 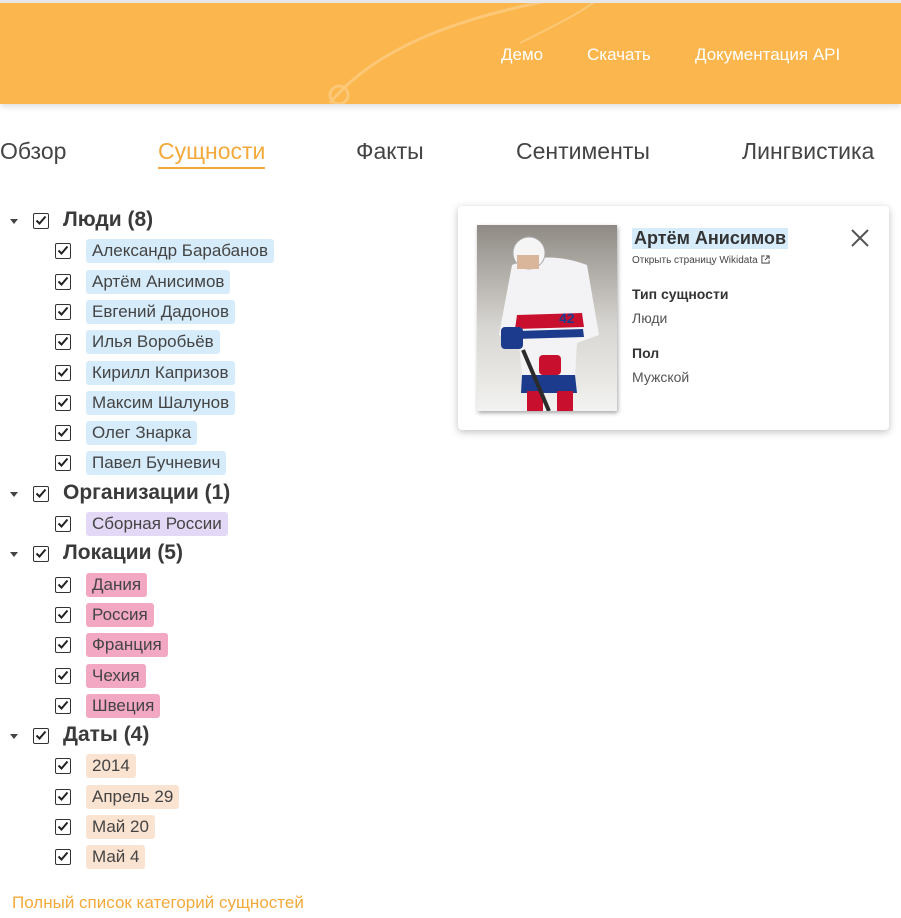 What do you see at coordinates (619, 55) in the screenshot?
I see `nav-download-link: Скачать` at bounding box center [619, 55].